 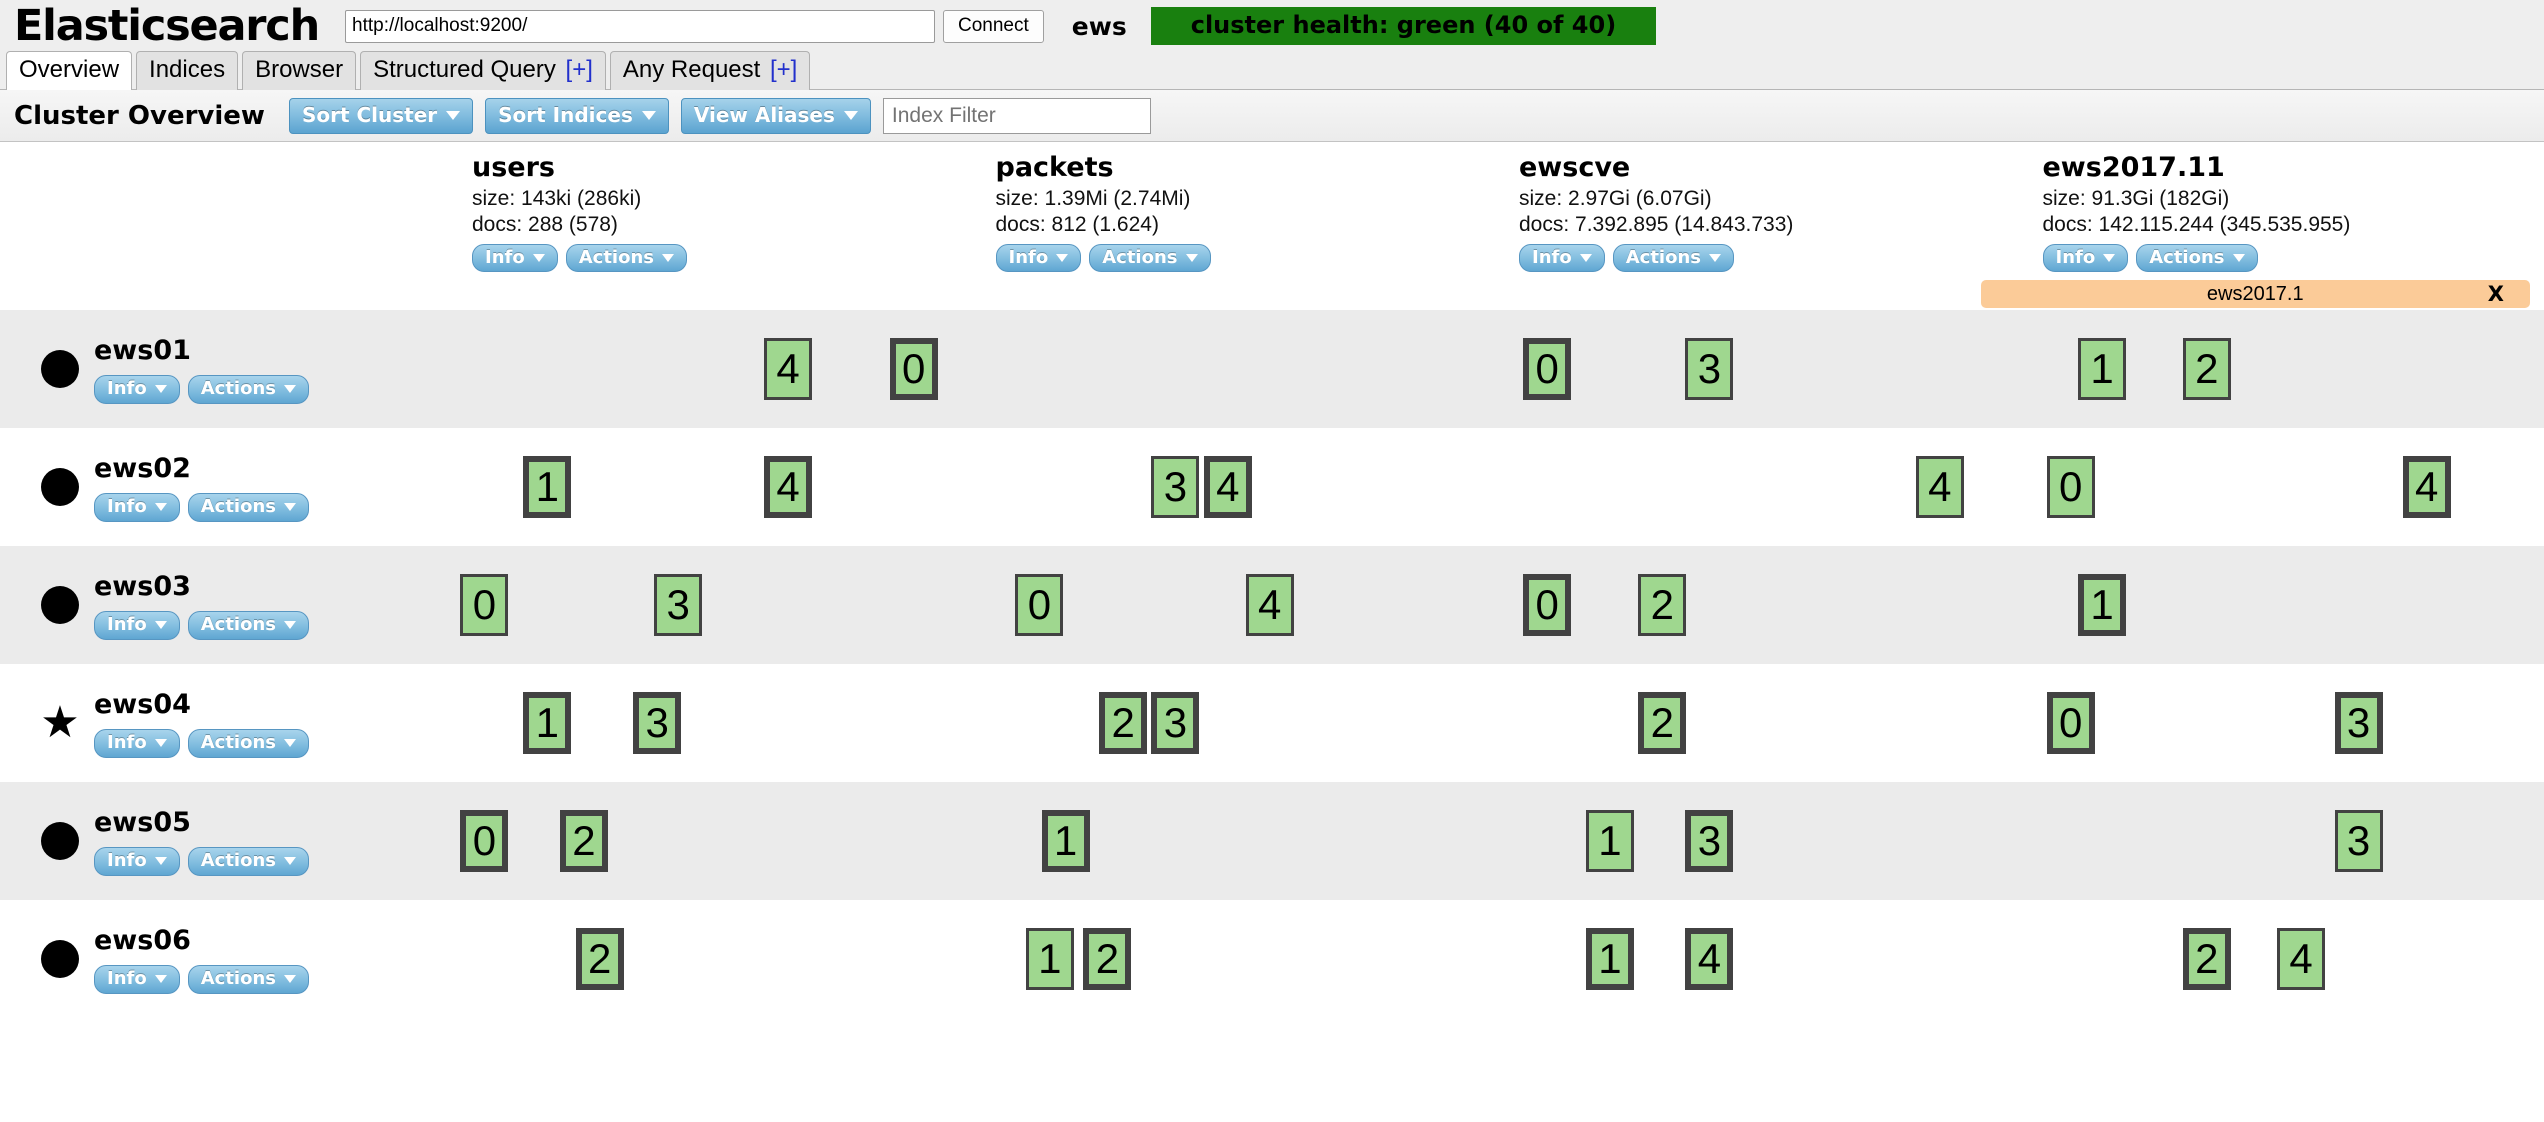 What do you see at coordinates (2255, 294) in the screenshot?
I see `alias-badge: ews2017.1 X` at bounding box center [2255, 294].